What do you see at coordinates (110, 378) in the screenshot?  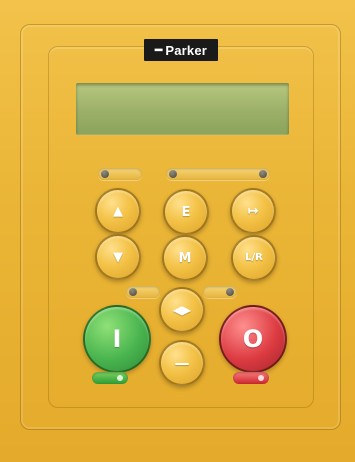 I see `start-indicator` at bounding box center [110, 378].